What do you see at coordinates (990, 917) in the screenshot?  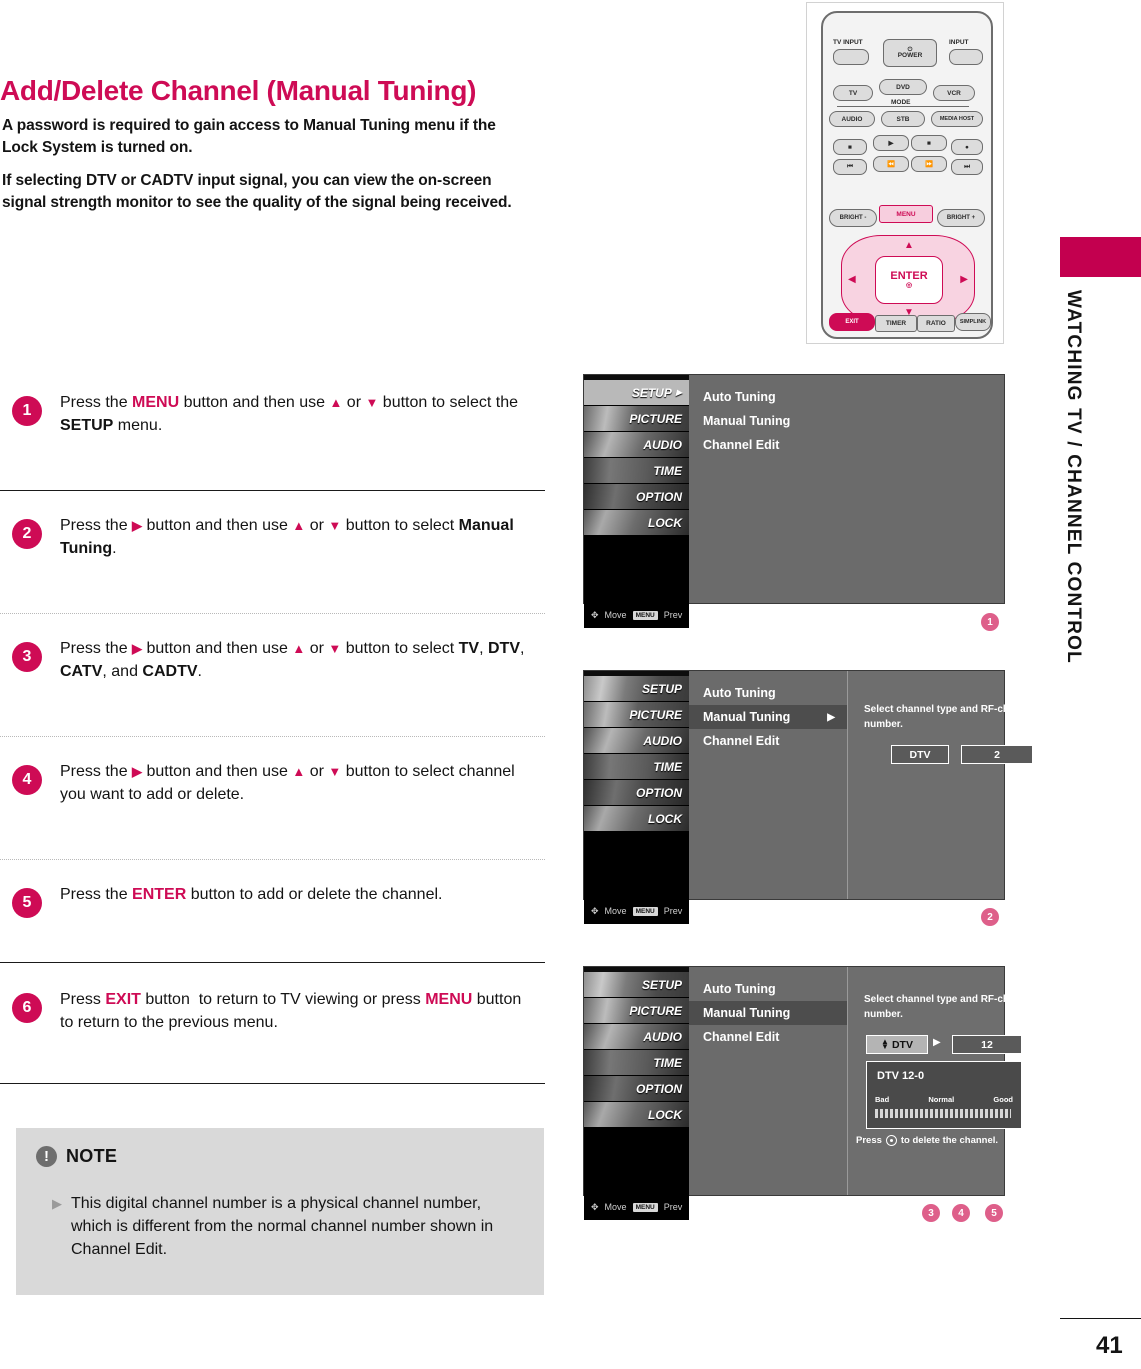 I see `callout-marker-2: 2` at bounding box center [990, 917].